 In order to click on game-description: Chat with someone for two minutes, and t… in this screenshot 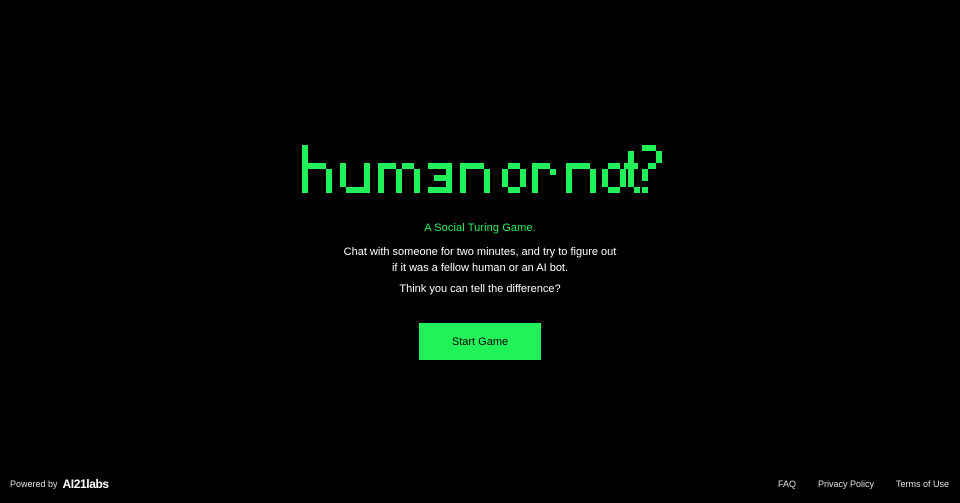, I will do `click(480, 260)`.